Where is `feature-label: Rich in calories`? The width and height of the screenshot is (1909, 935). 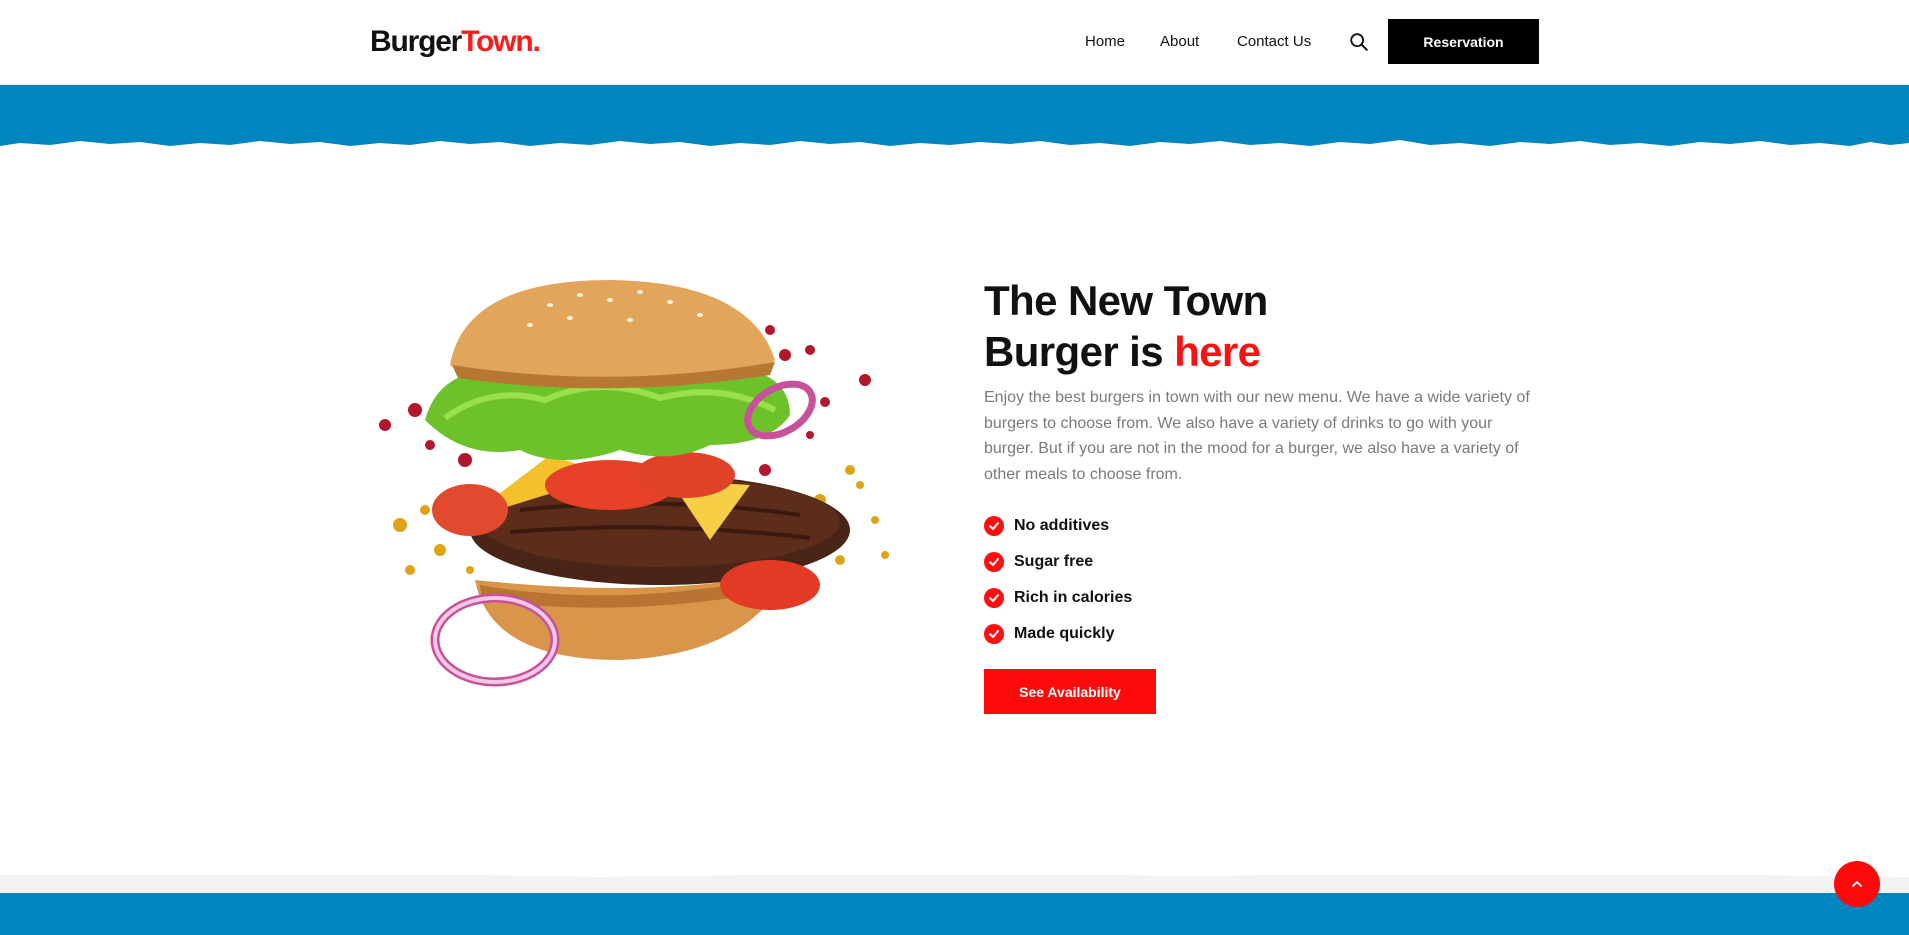
feature-label: Rich in calories is located at coordinates (1073, 597).